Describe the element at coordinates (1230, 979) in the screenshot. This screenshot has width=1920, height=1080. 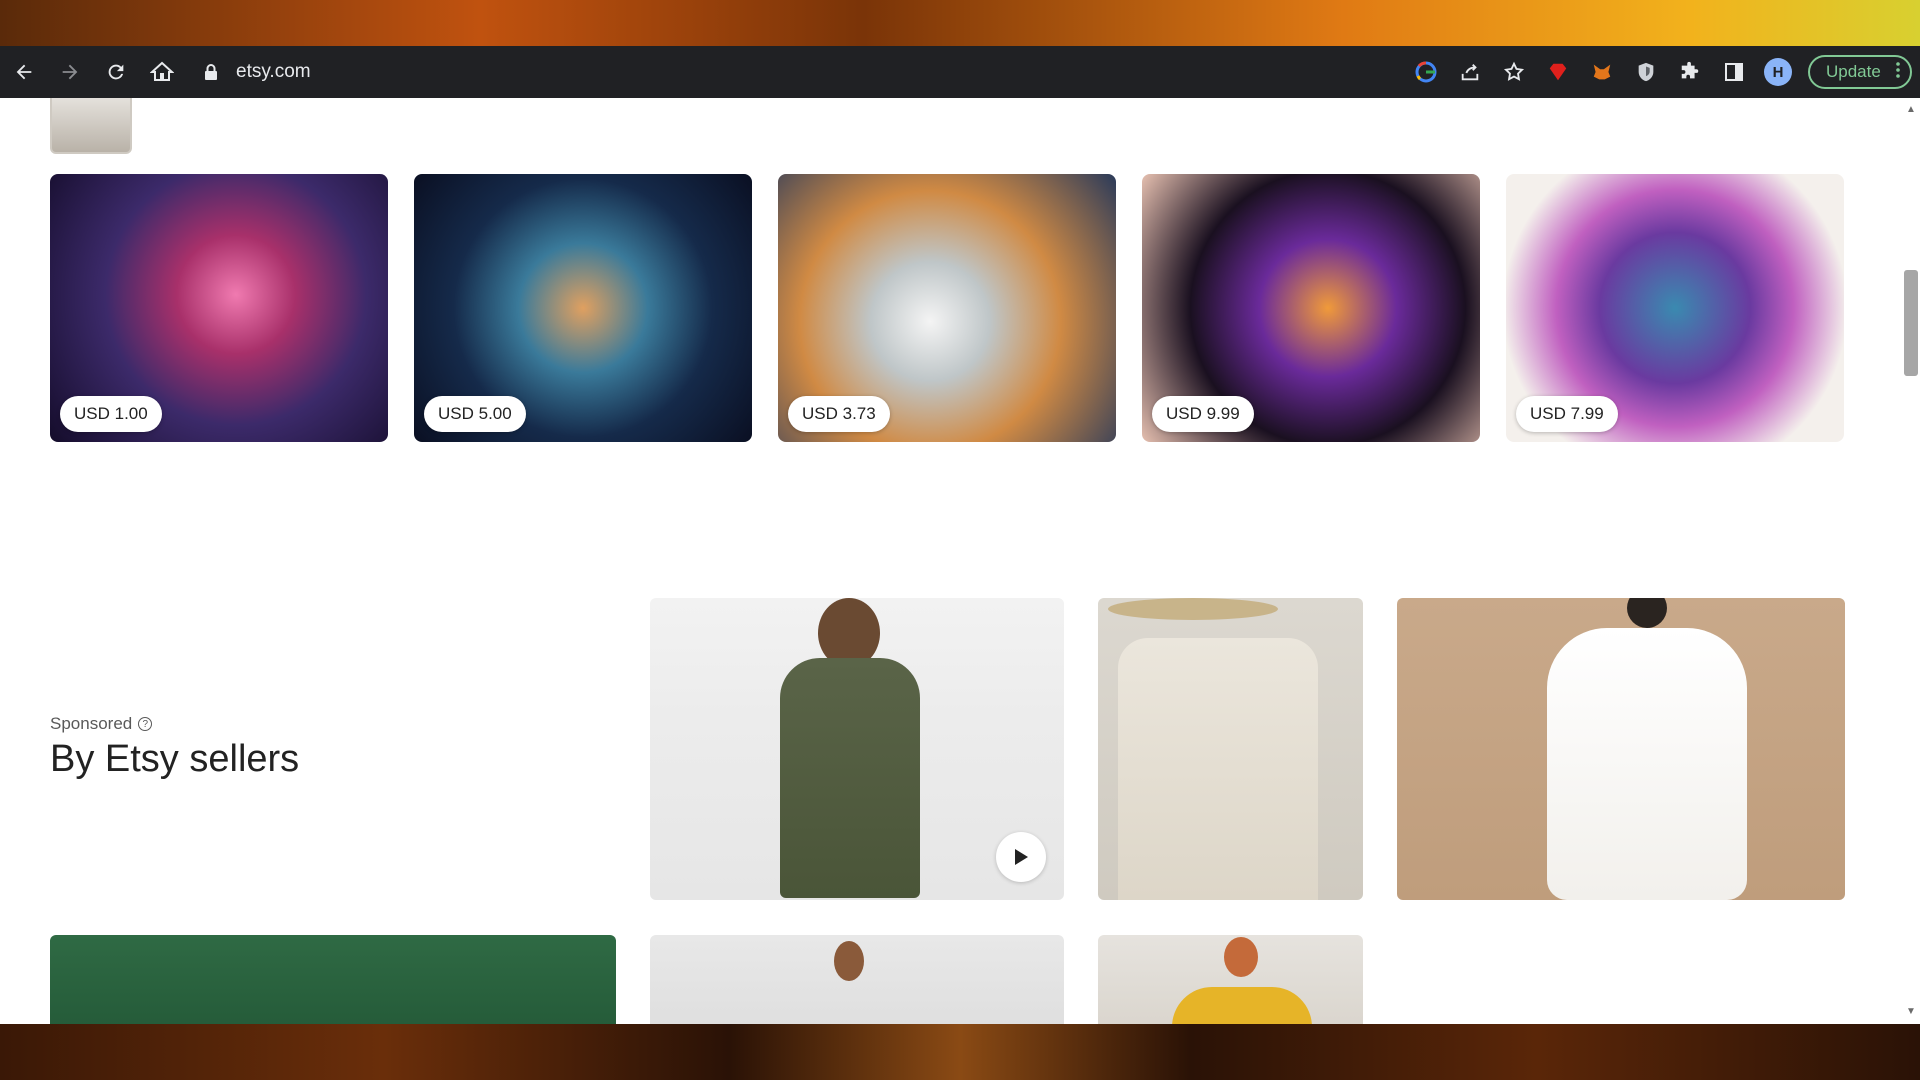
I see `sponsored-listing-yellow-top` at that location.